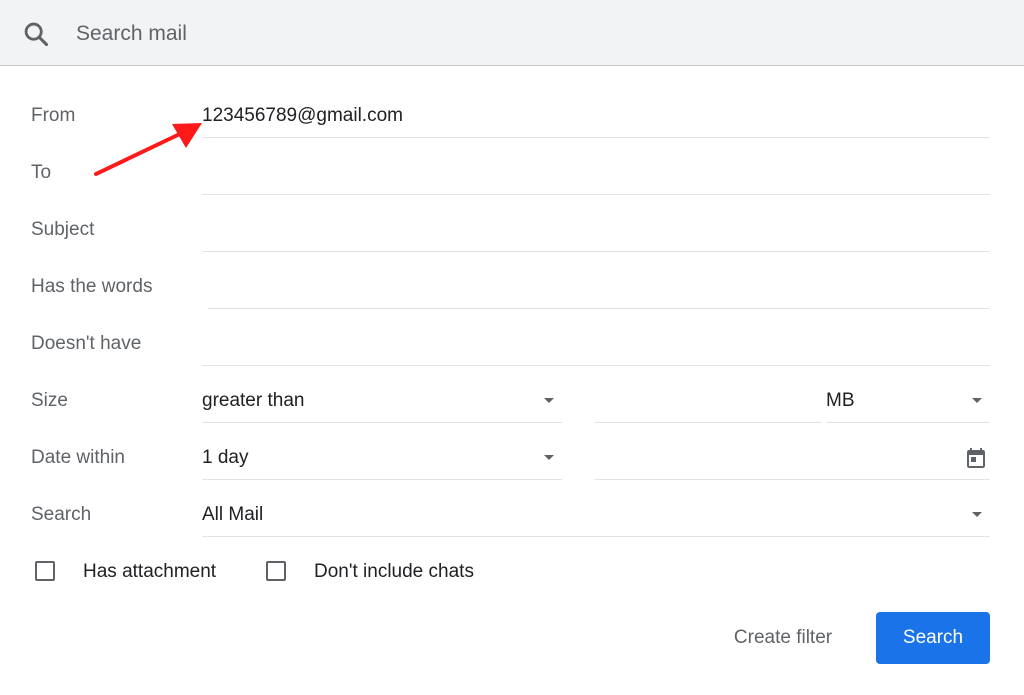 This screenshot has width=1024, height=695. Describe the element at coordinates (78, 457) in the screenshot. I see `date-within-label: Date within` at that location.